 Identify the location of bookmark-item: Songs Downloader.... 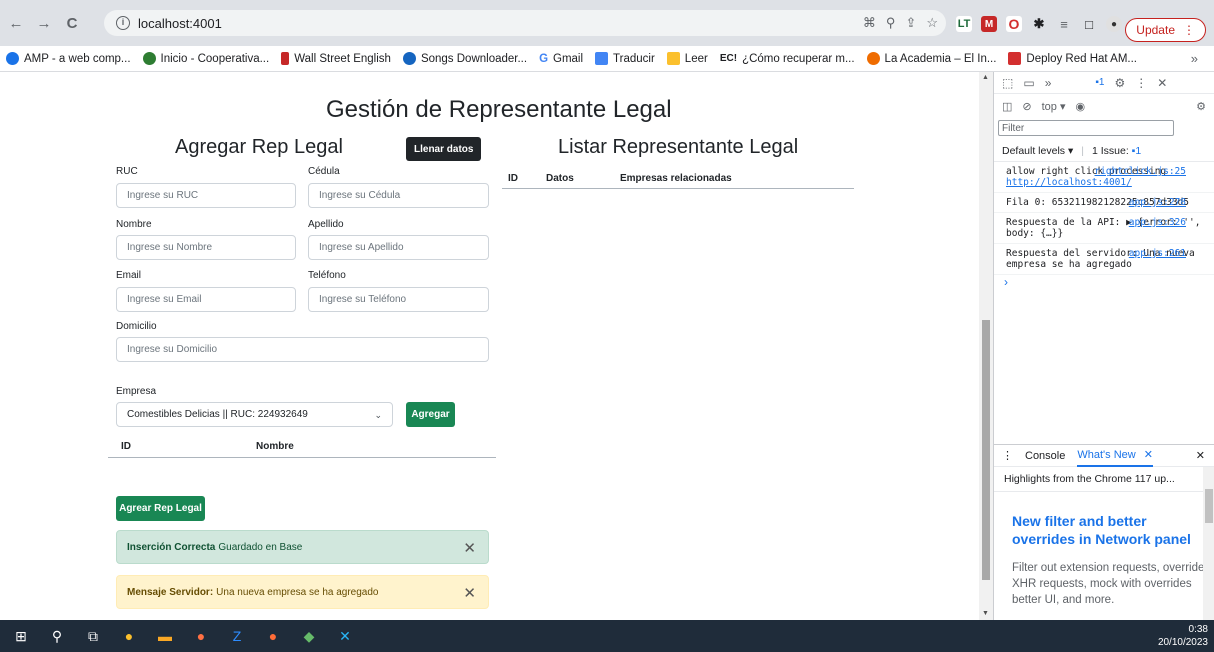
(464, 58).